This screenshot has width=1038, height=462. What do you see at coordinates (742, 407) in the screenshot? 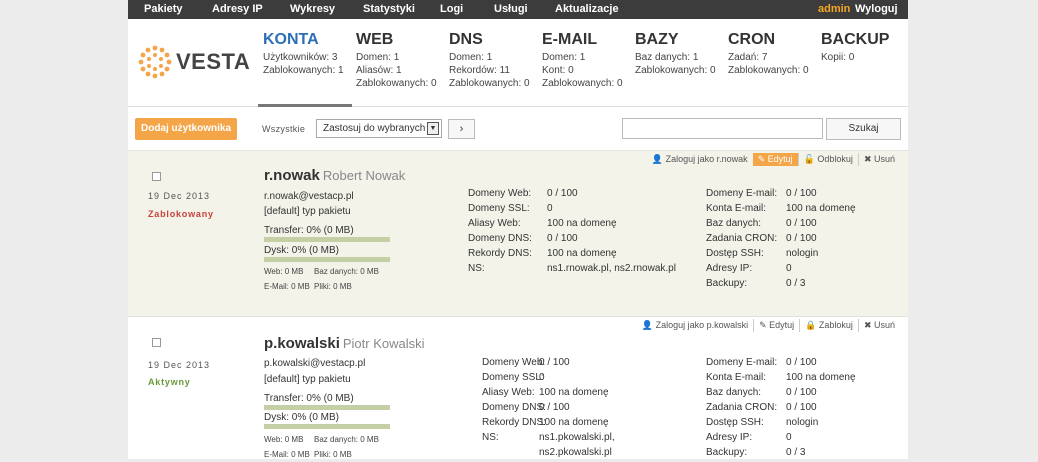
I see `stat-label: Zadania CRON:` at bounding box center [742, 407].